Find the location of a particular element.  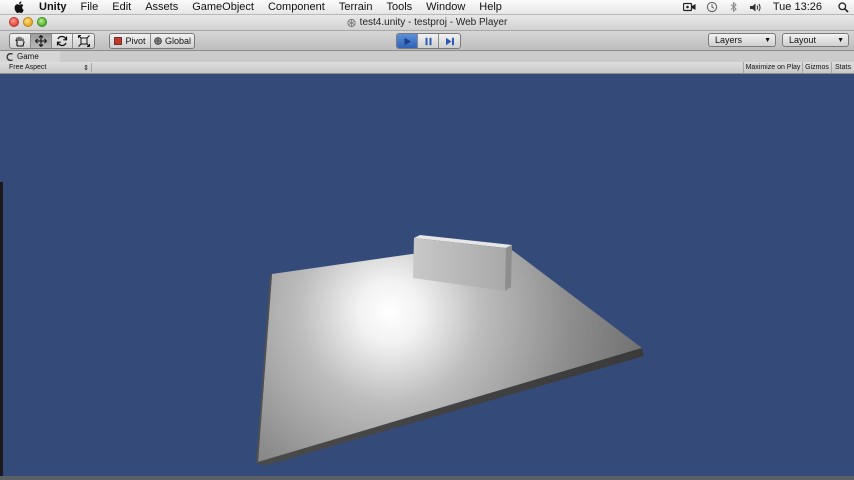

tab-game: Game is located at coordinates (30, 56).